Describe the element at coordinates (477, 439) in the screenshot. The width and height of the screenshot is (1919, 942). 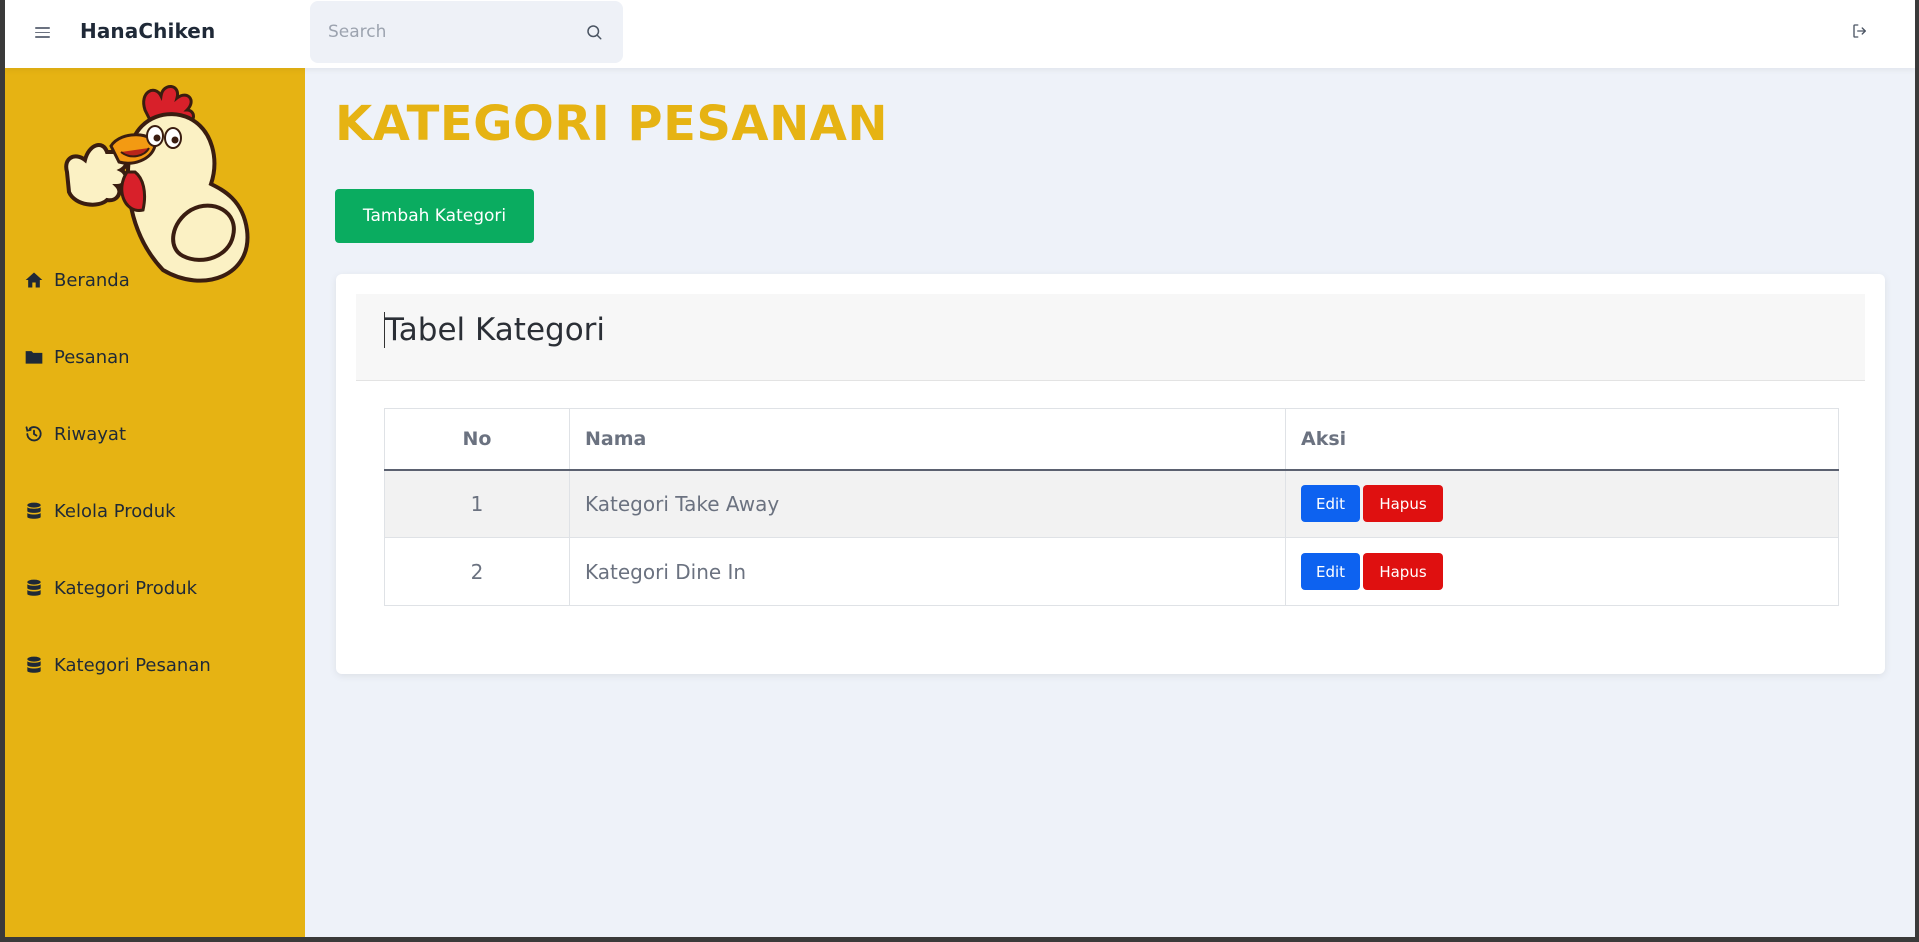
I see `column-header-no: No` at that location.